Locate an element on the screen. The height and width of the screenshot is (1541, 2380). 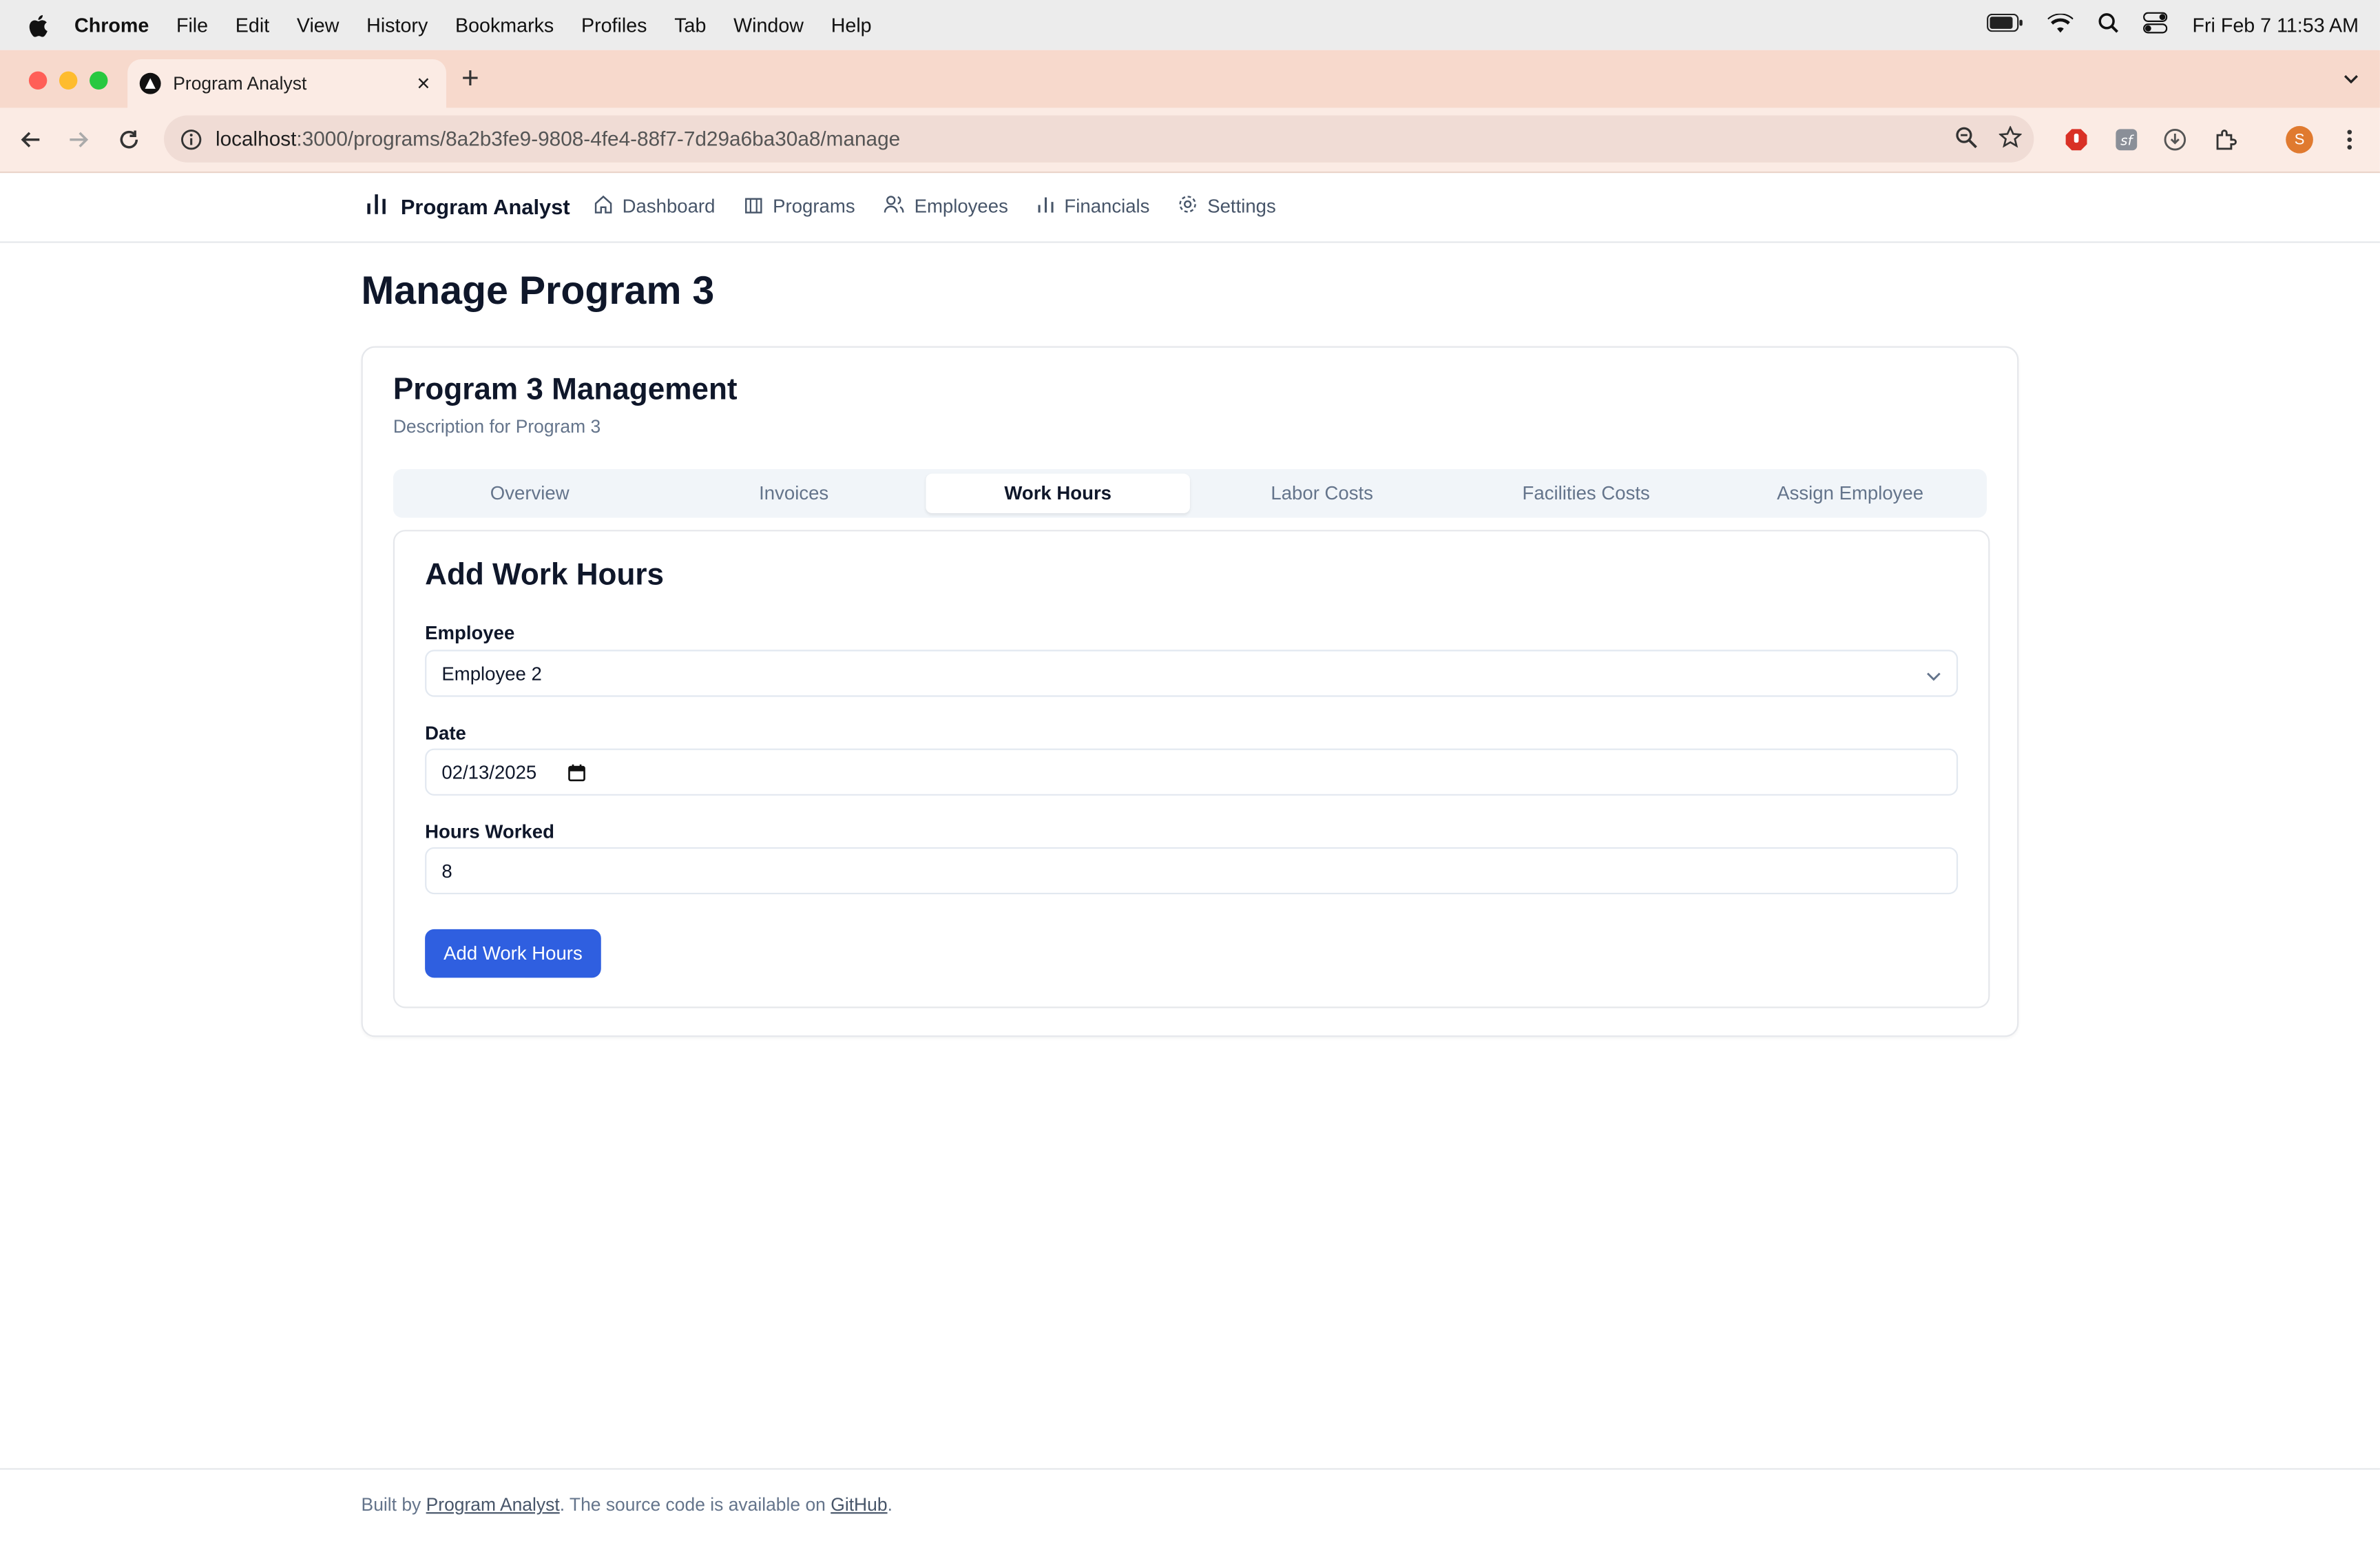
footer-prefix: Built by is located at coordinates (393, 1504).